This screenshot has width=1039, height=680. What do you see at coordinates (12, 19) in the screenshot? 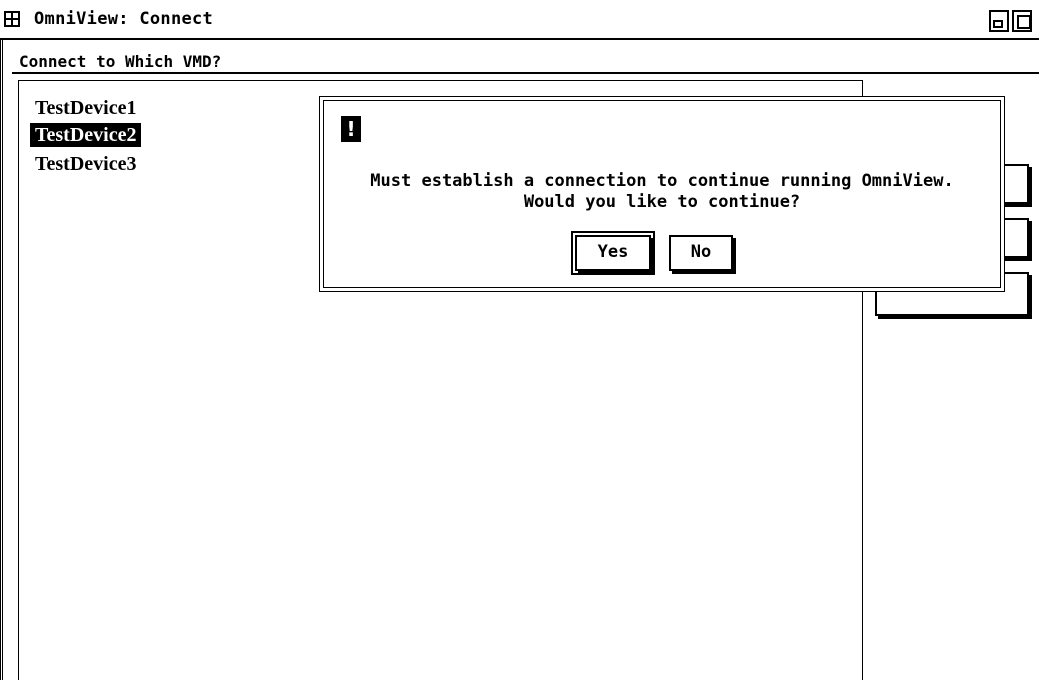
I see `window-menu-icon` at bounding box center [12, 19].